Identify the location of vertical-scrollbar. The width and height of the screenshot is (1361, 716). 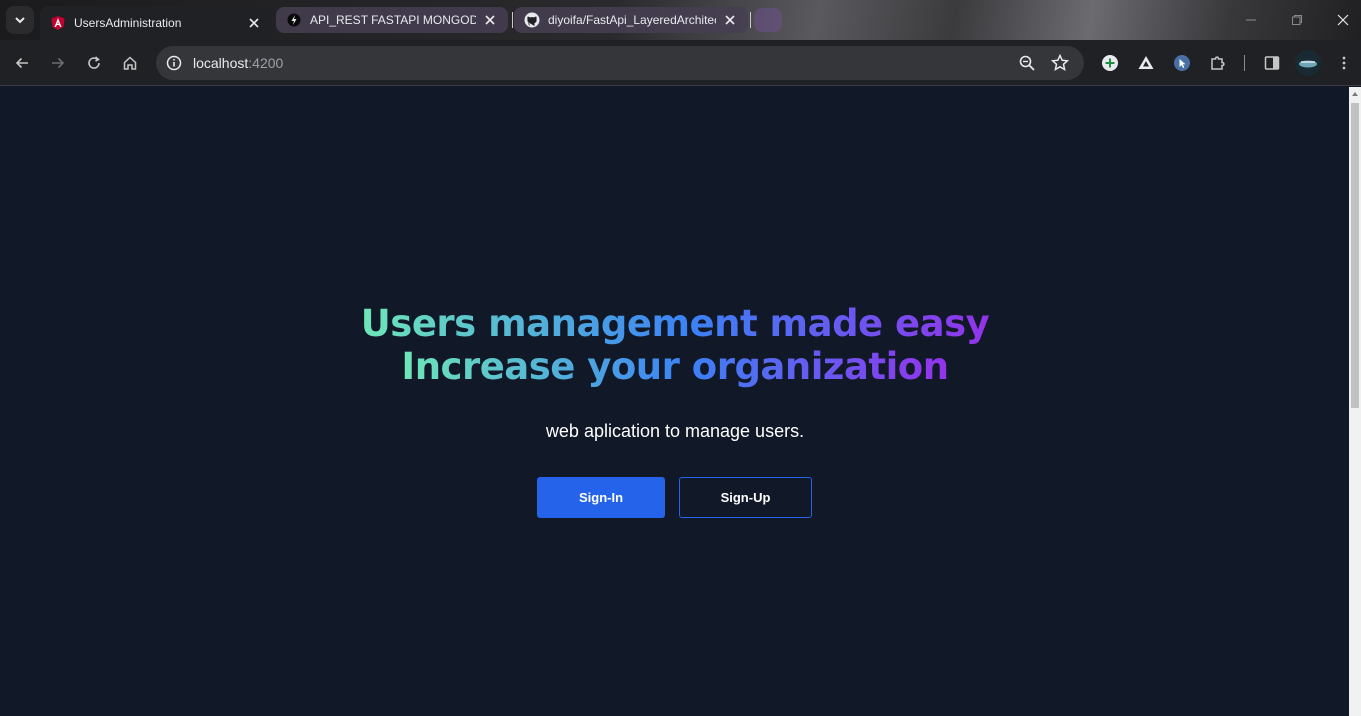
(1355, 401).